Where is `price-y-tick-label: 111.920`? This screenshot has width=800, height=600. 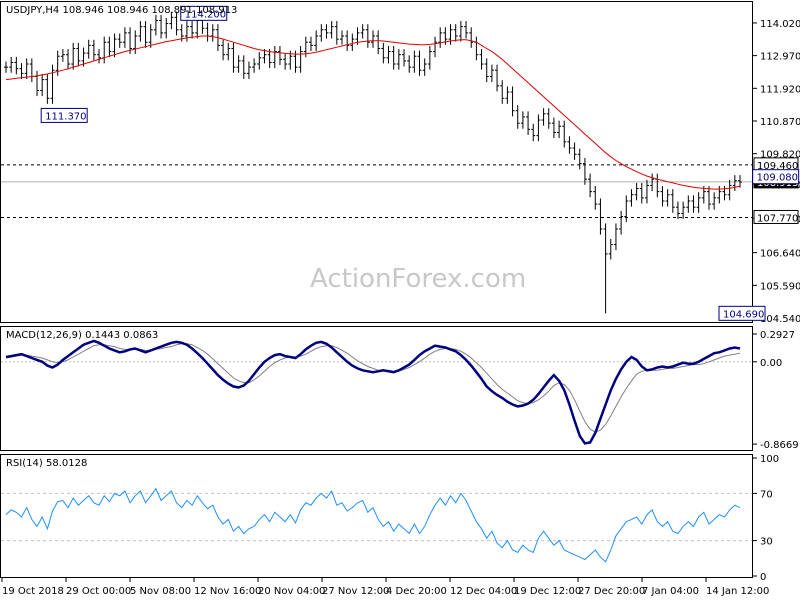 price-y-tick-label: 111.920 is located at coordinates (780, 89).